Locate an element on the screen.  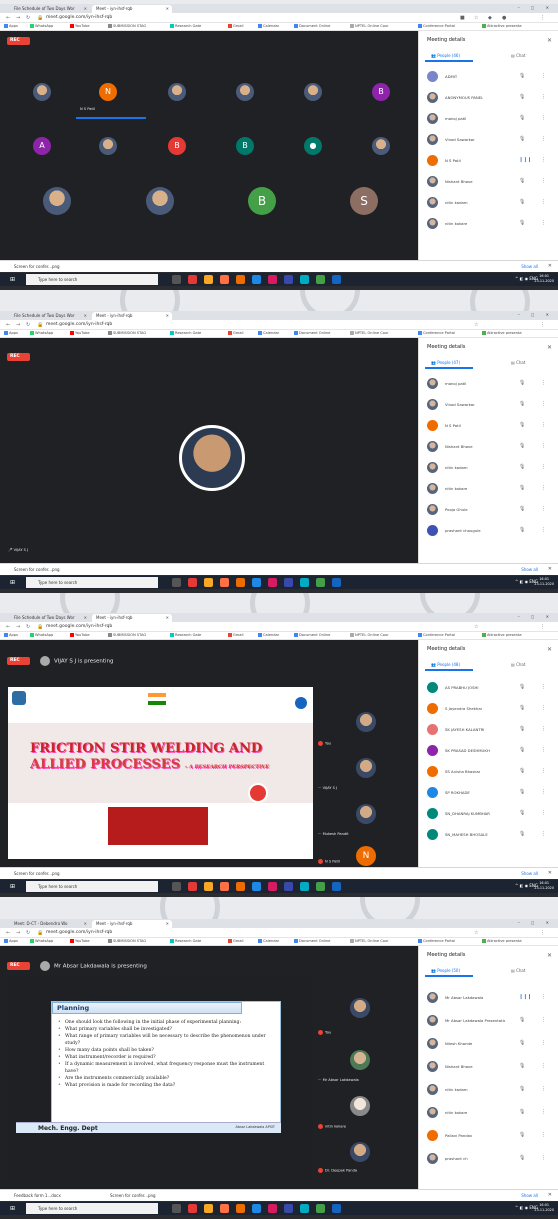
bookmark: Conference Portal is located at coordinates (436, 333).